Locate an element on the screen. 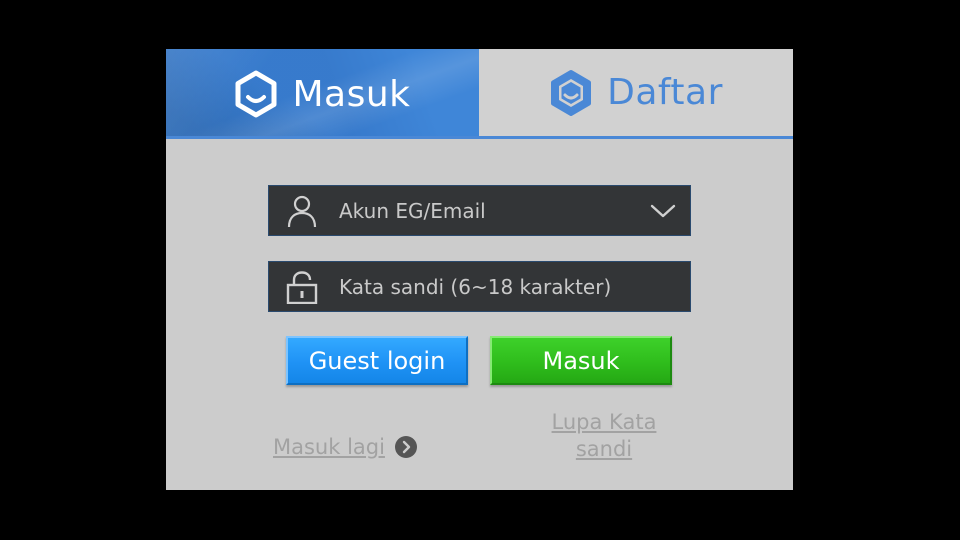 The width and height of the screenshot is (960, 540). tab-bar: Masuk Daftar is located at coordinates (479, 94).